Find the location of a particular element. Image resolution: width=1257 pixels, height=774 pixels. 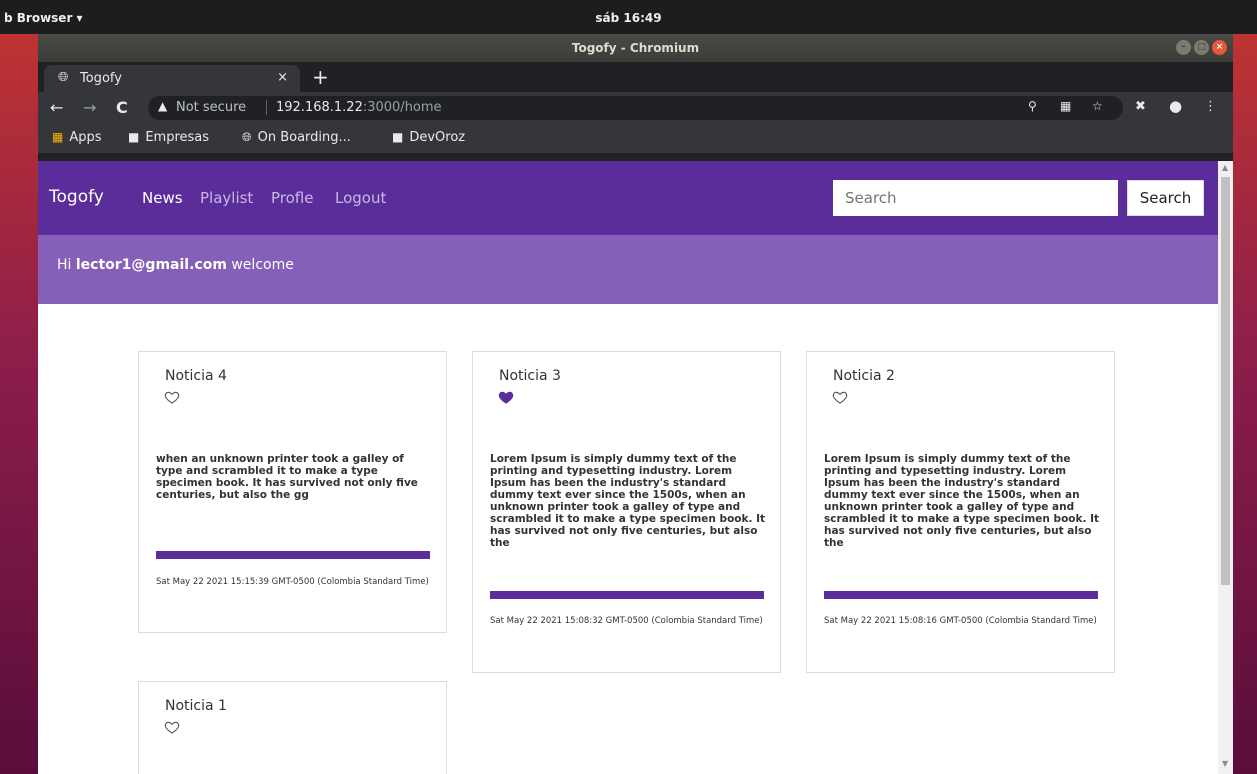

search-input is located at coordinates (975, 198).